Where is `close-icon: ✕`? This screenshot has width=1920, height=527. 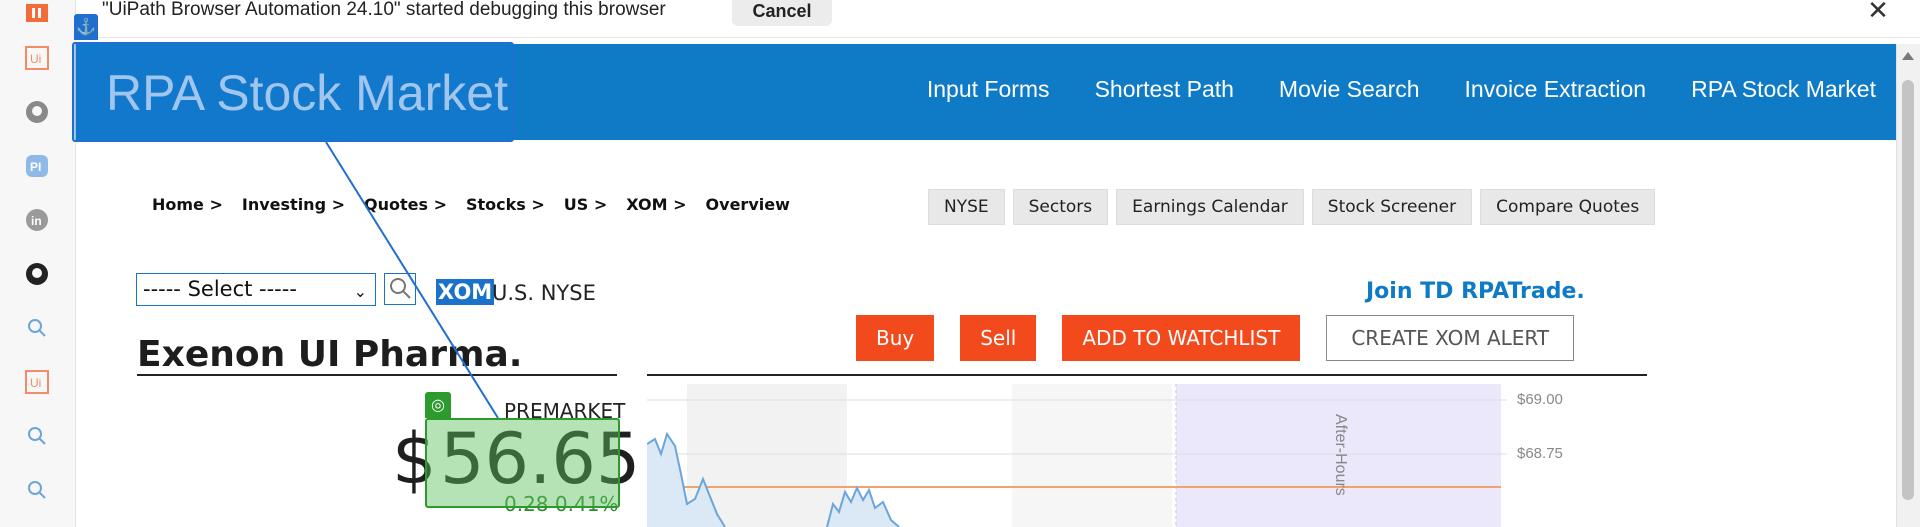 close-icon: ✕ is located at coordinates (1878, 12).